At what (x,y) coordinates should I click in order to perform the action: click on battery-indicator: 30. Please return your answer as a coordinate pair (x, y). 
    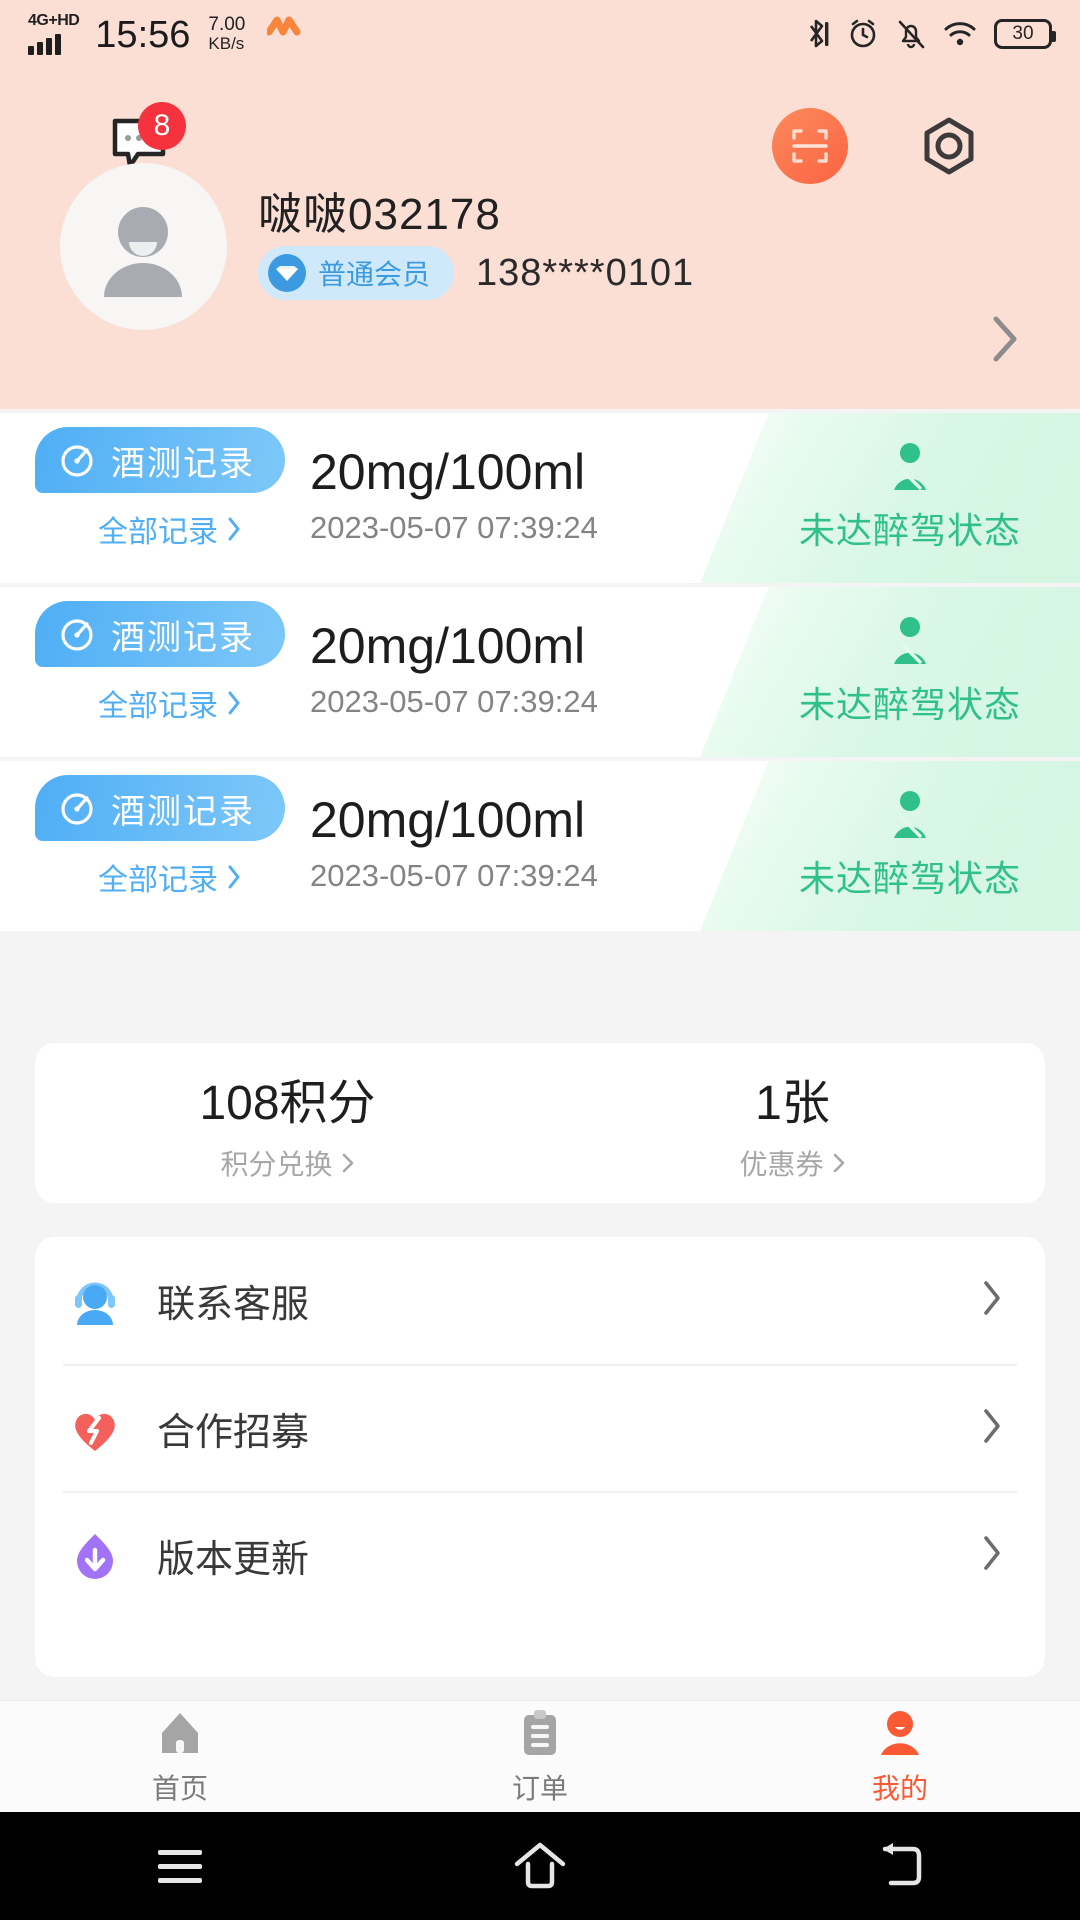
    Looking at the image, I should click on (1025, 34).